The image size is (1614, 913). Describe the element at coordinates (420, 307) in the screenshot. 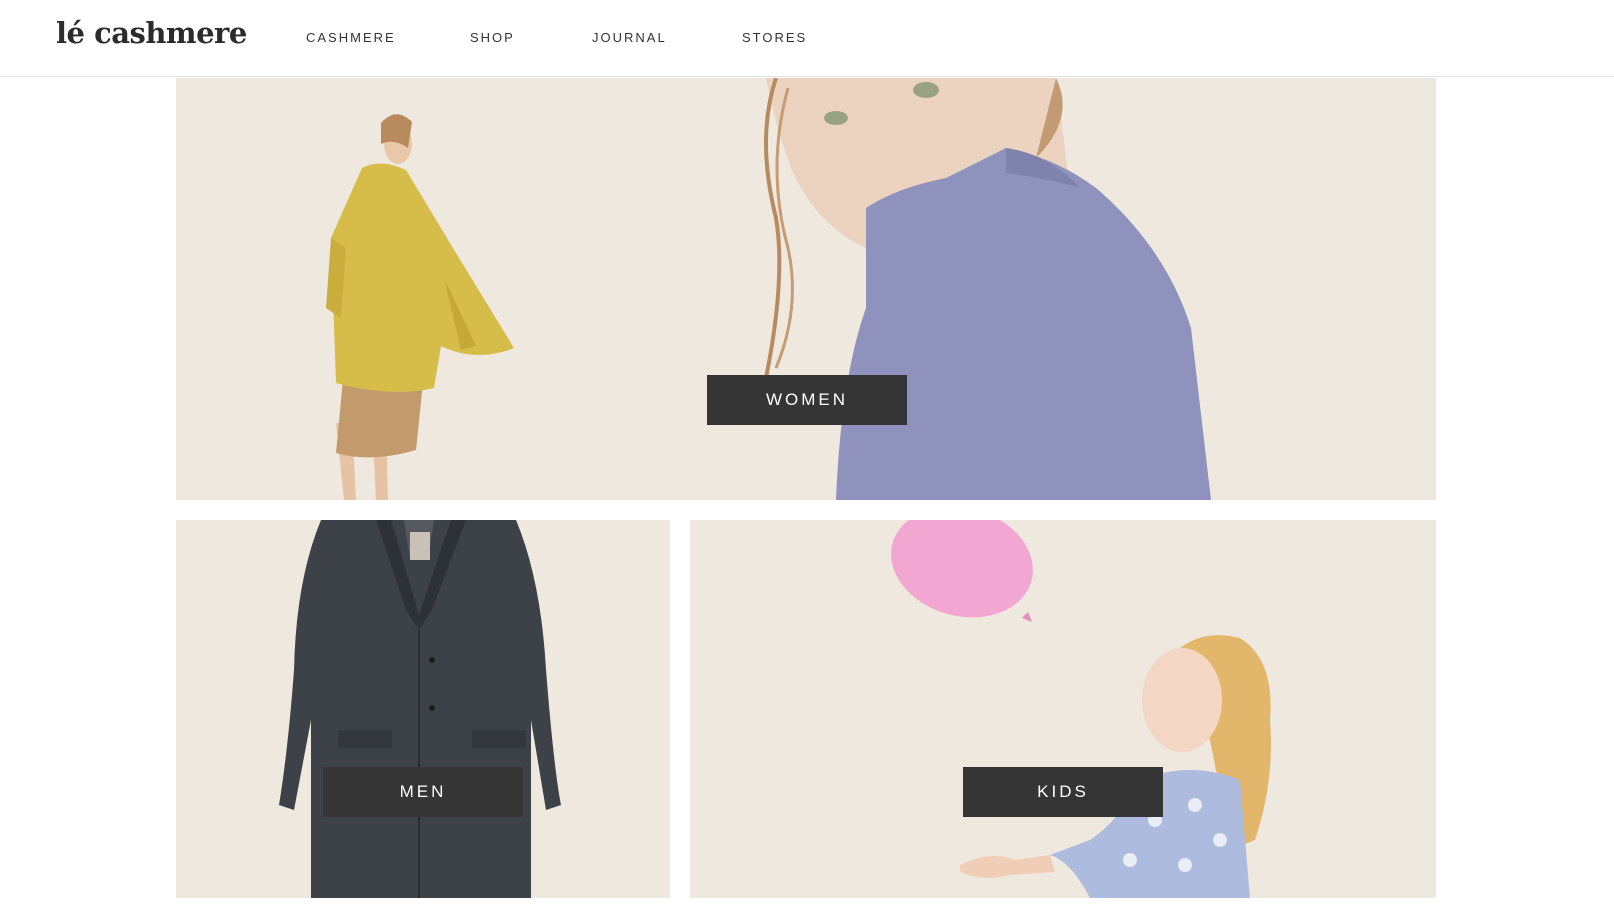

I see `woman-yellow-coat-figure` at that location.